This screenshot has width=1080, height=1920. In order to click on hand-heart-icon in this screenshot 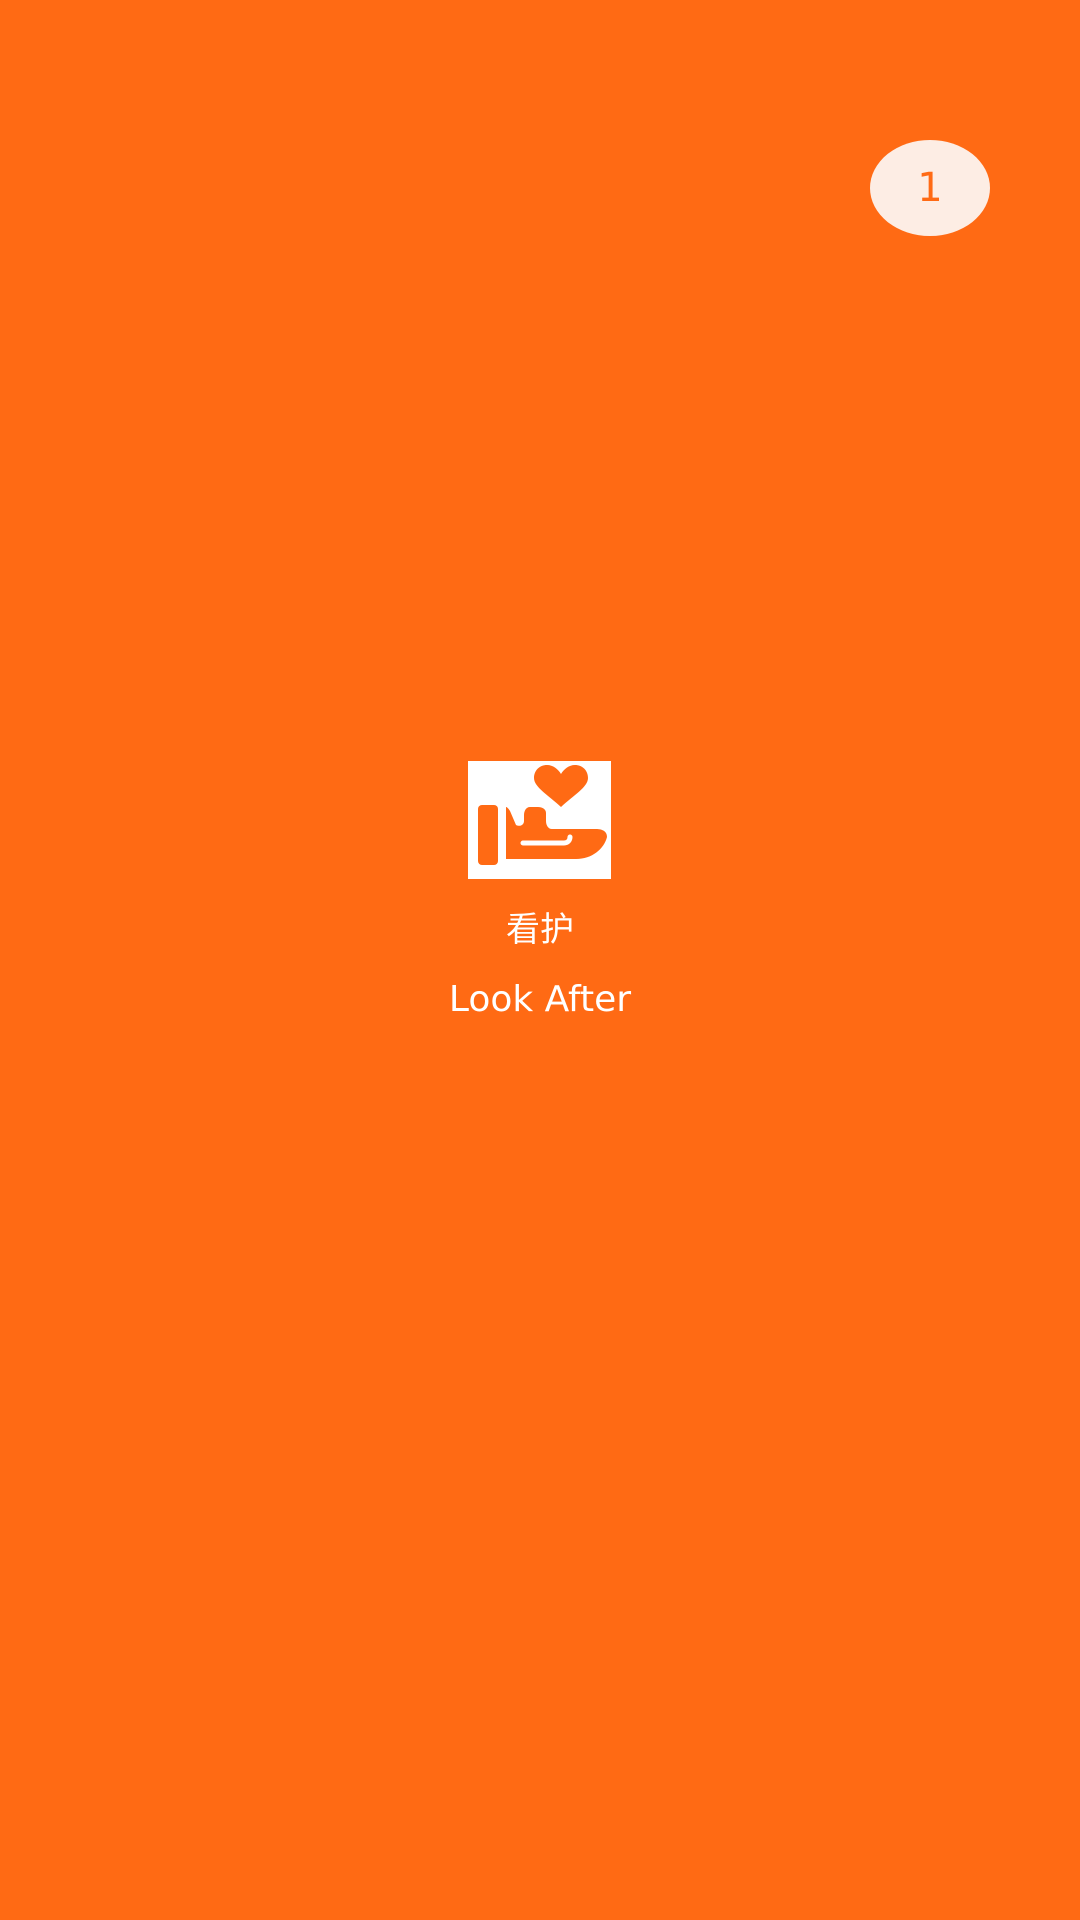, I will do `click(542, 815)`.